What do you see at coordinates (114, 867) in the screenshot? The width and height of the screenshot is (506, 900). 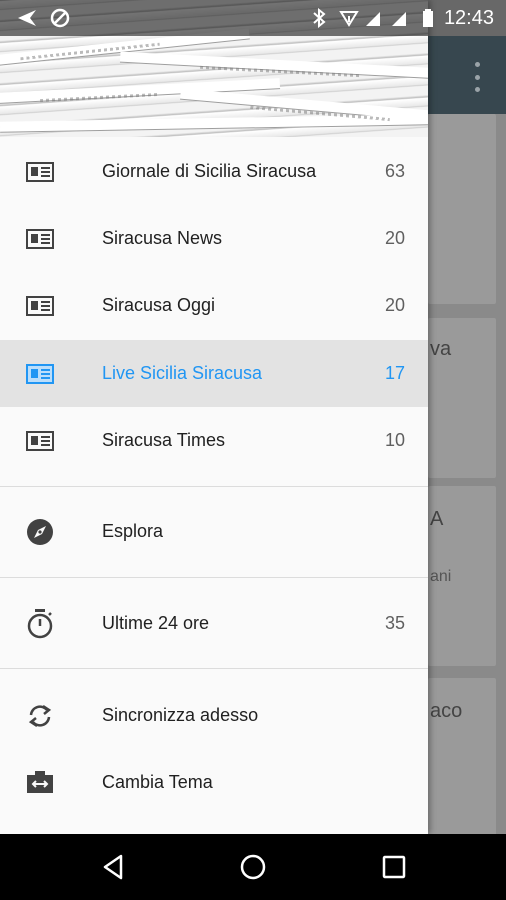 I see `back-icon` at bounding box center [114, 867].